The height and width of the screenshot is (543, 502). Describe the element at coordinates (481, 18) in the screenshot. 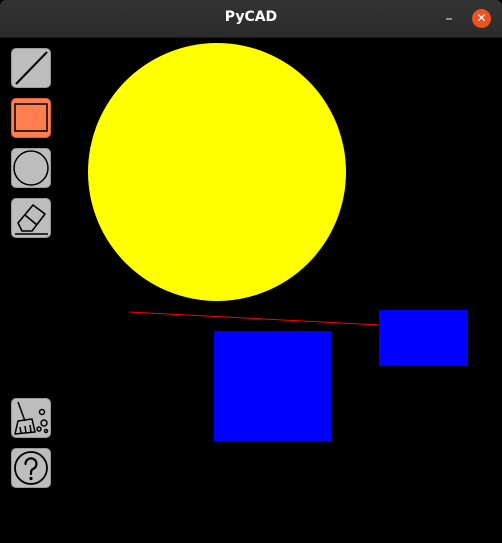

I see `close-button: ✕` at that location.